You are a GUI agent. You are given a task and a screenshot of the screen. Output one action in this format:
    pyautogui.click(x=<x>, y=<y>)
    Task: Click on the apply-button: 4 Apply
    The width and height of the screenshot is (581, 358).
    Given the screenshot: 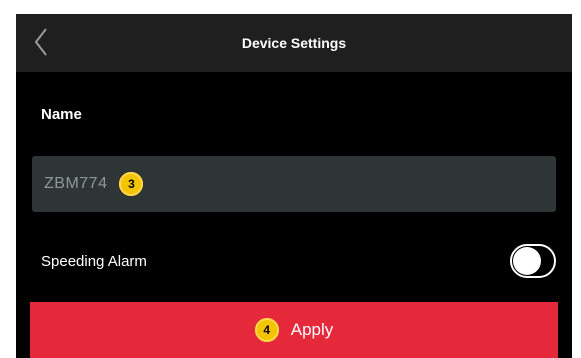 What is the action you would take?
    pyautogui.click(x=294, y=330)
    